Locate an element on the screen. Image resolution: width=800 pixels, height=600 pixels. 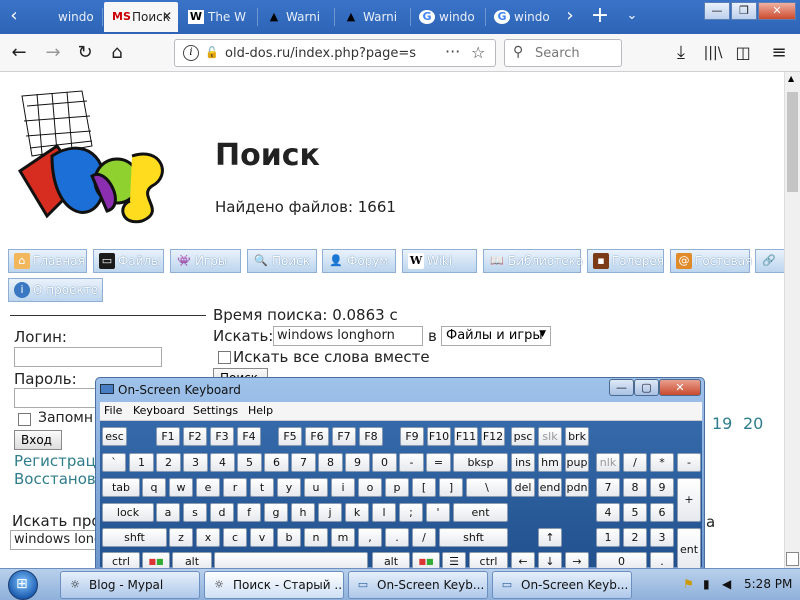
library-icon: |||\ is located at coordinates (713, 53).